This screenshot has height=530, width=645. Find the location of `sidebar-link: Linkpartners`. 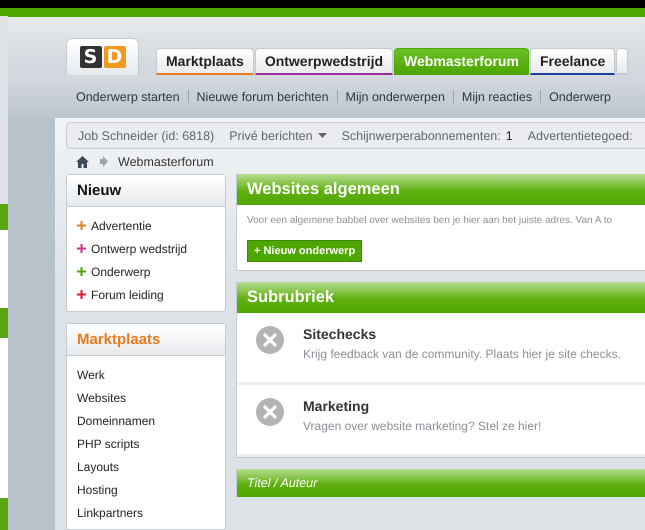

sidebar-link: Linkpartners is located at coordinates (110, 513).